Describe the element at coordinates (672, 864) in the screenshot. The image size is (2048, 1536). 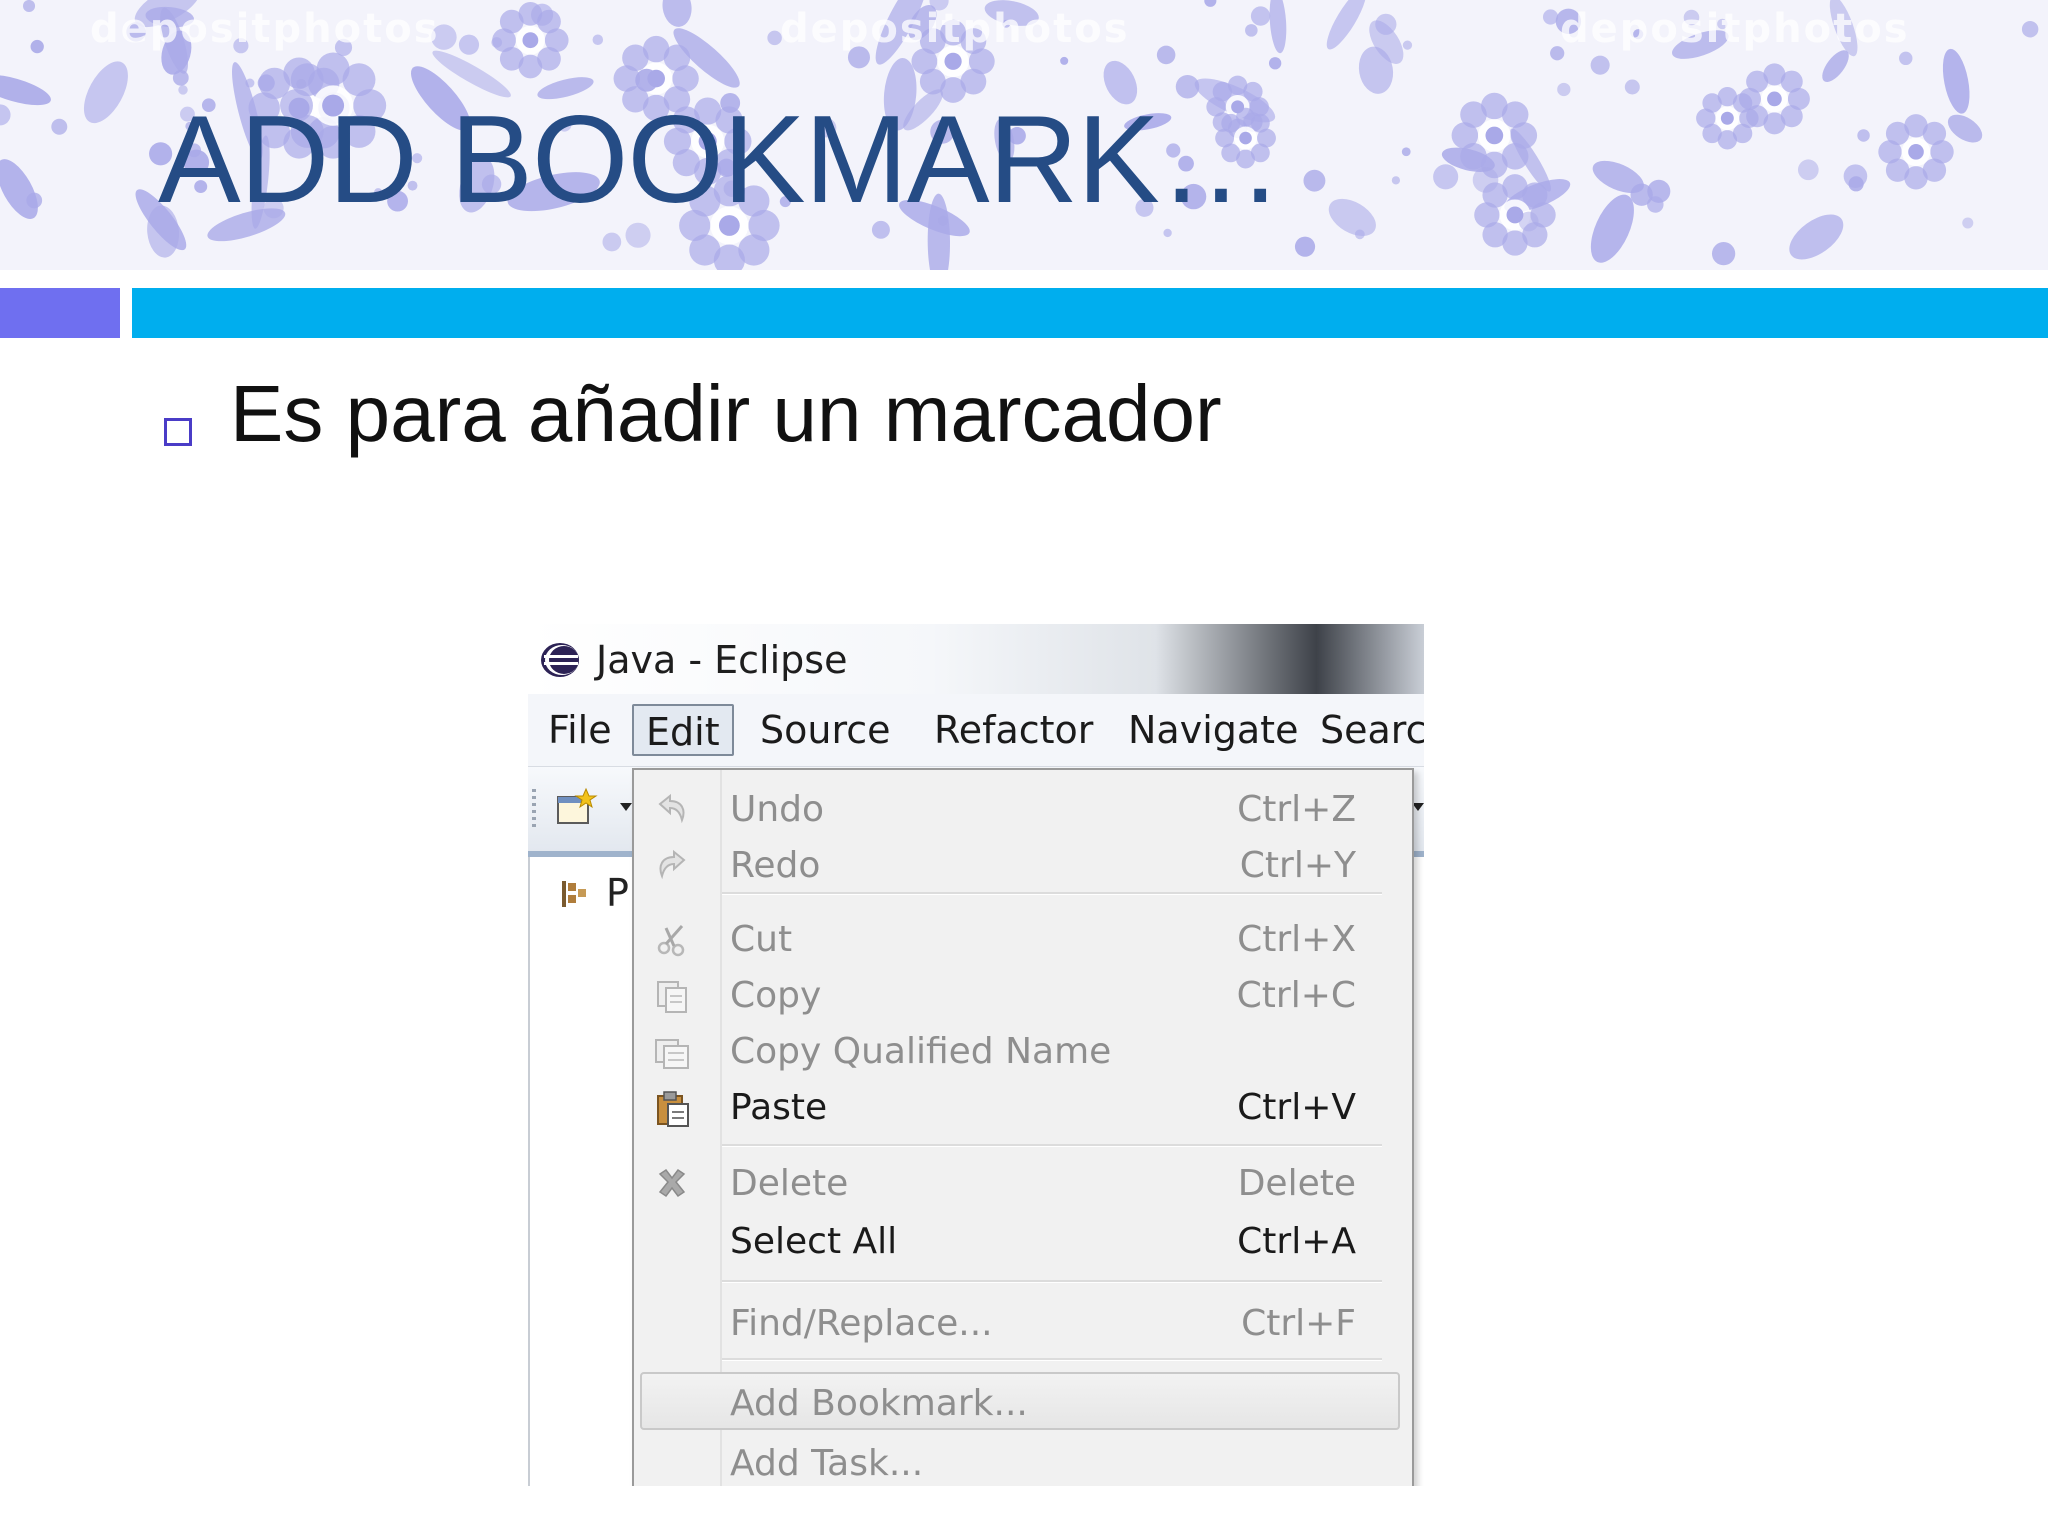
I see `redo-icon` at that location.